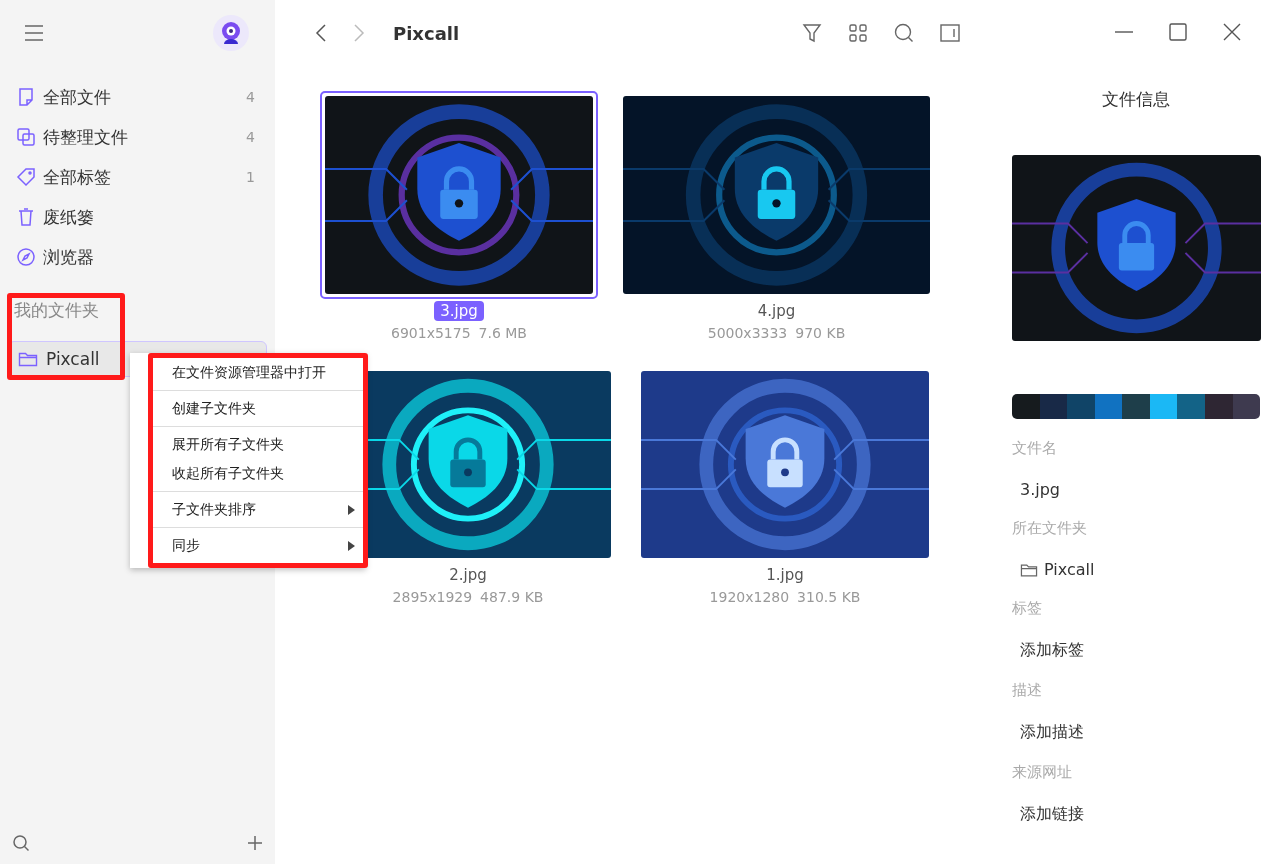 The height and width of the screenshot is (864, 1280). I want to click on file-name: 2.jpg, so click(468, 575).